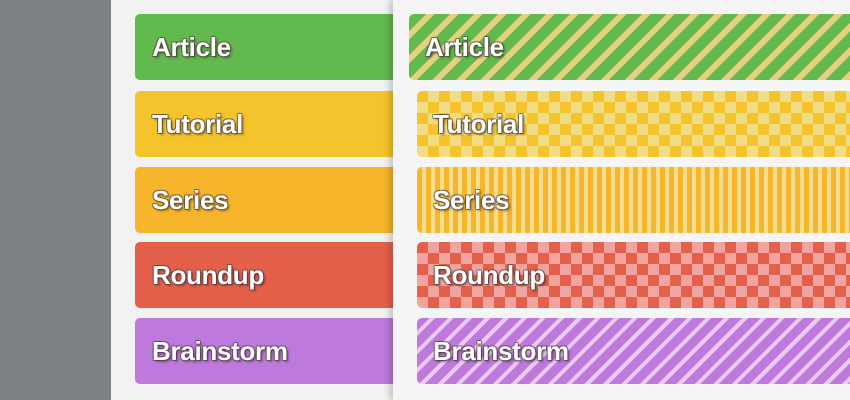  I want to click on tag-article-solid: Article, so click(285, 47).